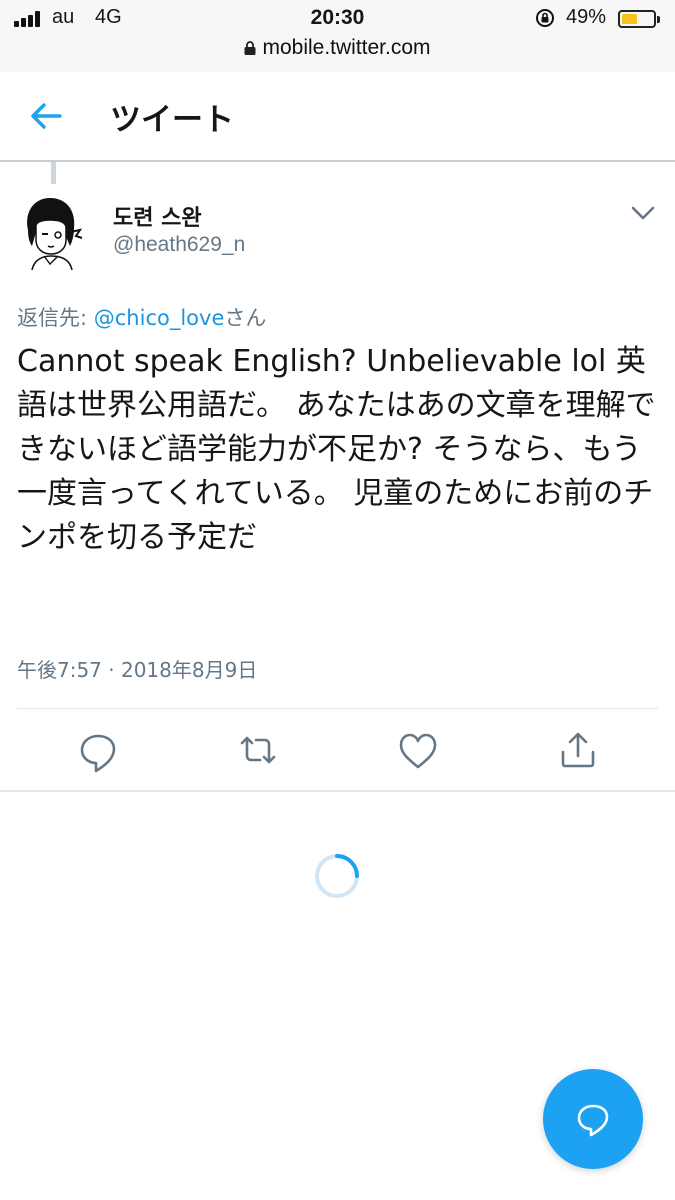 This screenshot has width=675, height=1200. Describe the element at coordinates (545, 18) in the screenshot. I see `rotation-lock-icon` at that location.